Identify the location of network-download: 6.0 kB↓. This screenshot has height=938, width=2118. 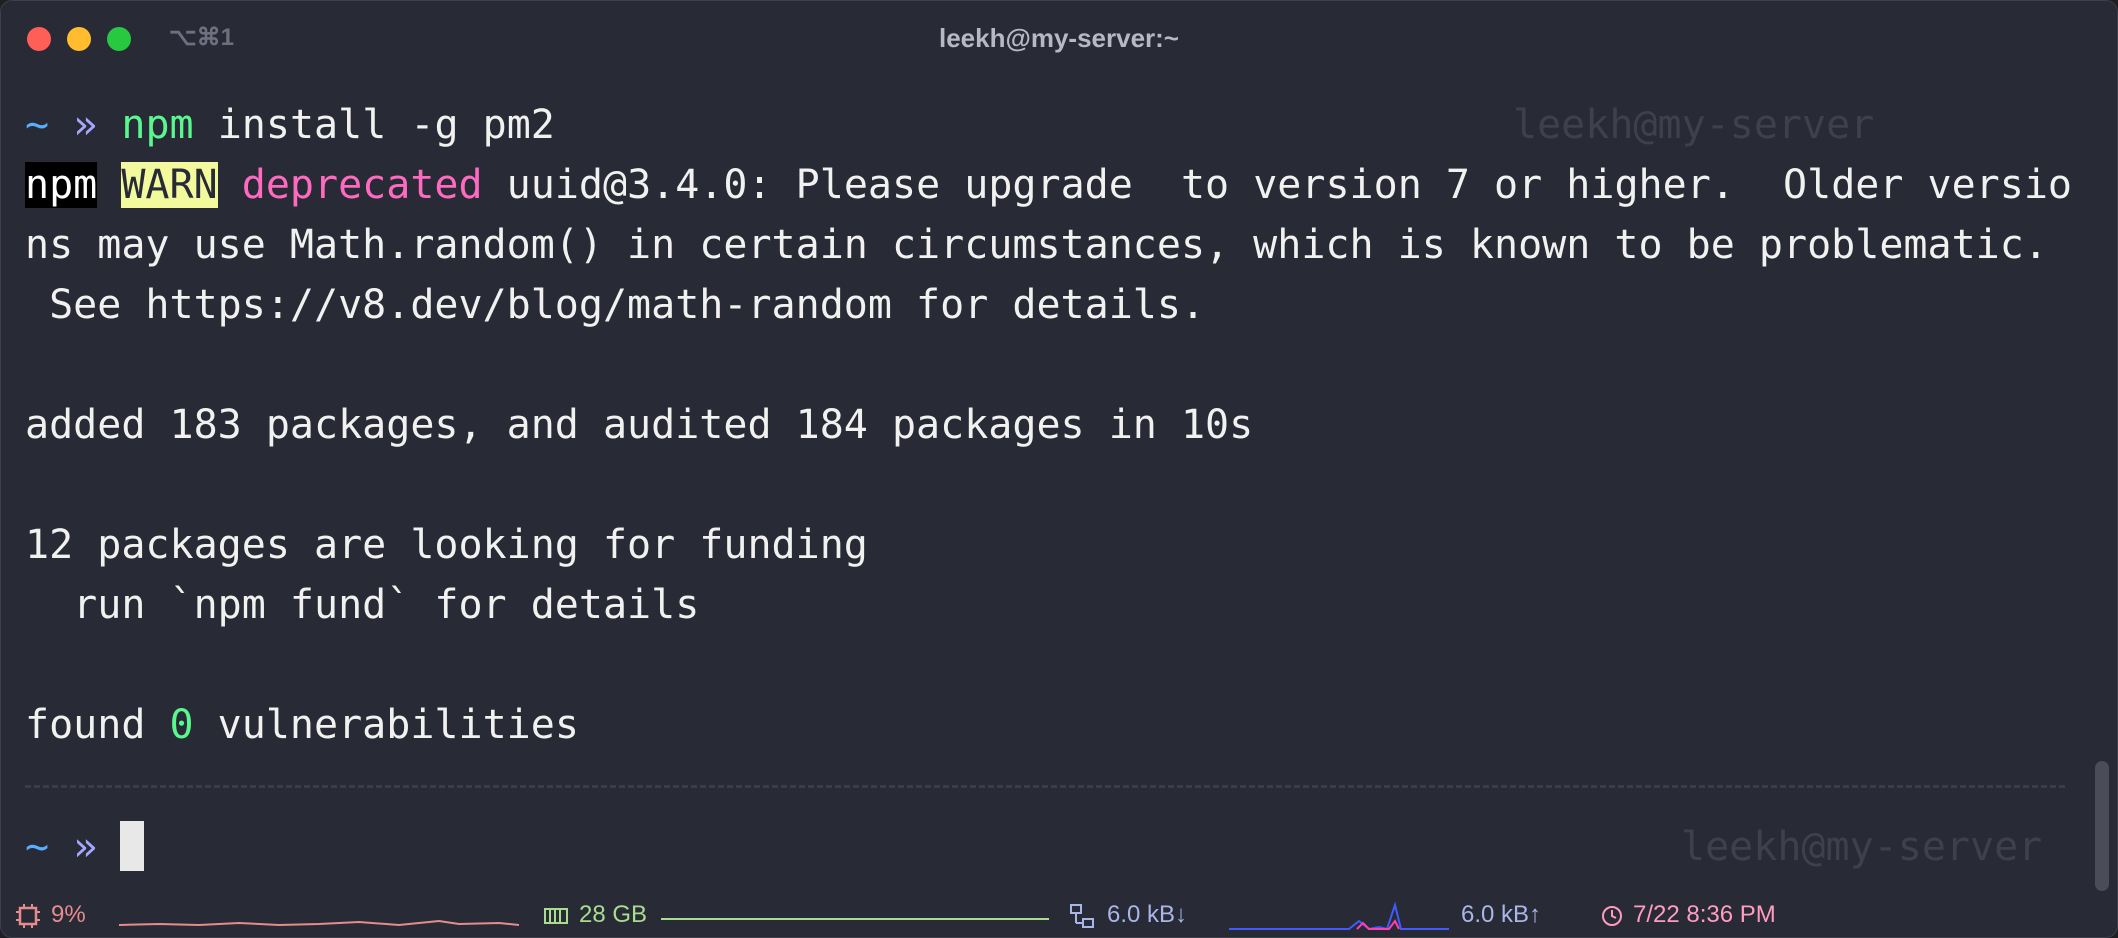
(1147, 914).